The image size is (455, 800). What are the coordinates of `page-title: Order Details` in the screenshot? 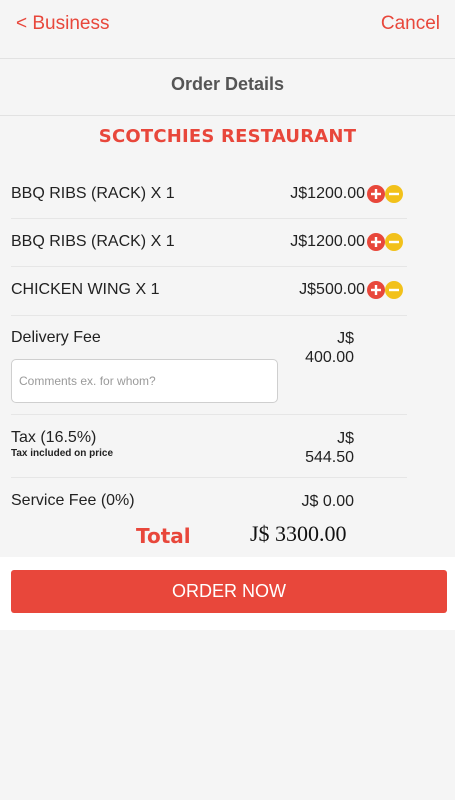 It's located at (227, 84).